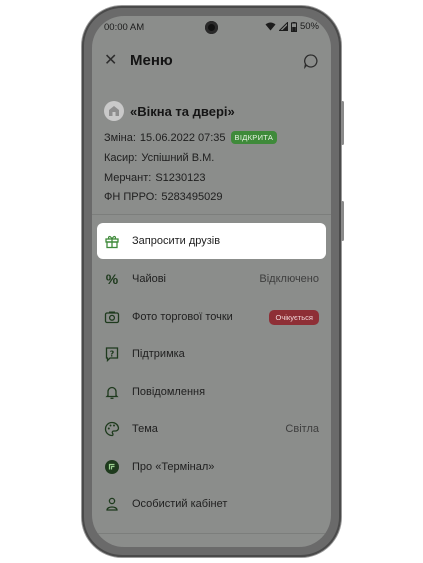 This screenshot has height=563, width=423. What do you see at coordinates (112, 392) in the screenshot?
I see `bell-icon` at bounding box center [112, 392].